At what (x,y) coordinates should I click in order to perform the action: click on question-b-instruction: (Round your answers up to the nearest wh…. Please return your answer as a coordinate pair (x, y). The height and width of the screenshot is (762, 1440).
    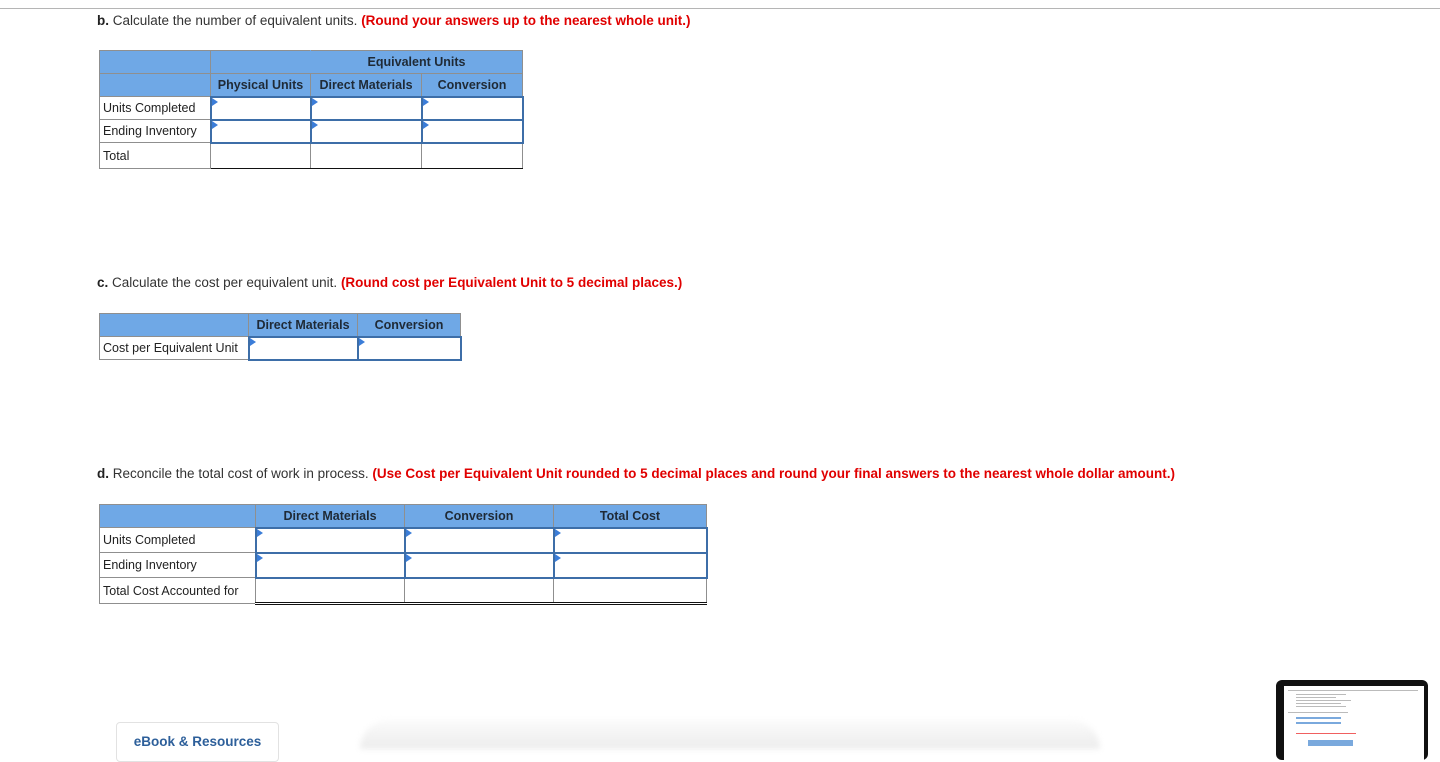
    Looking at the image, I should click on (526, 20).